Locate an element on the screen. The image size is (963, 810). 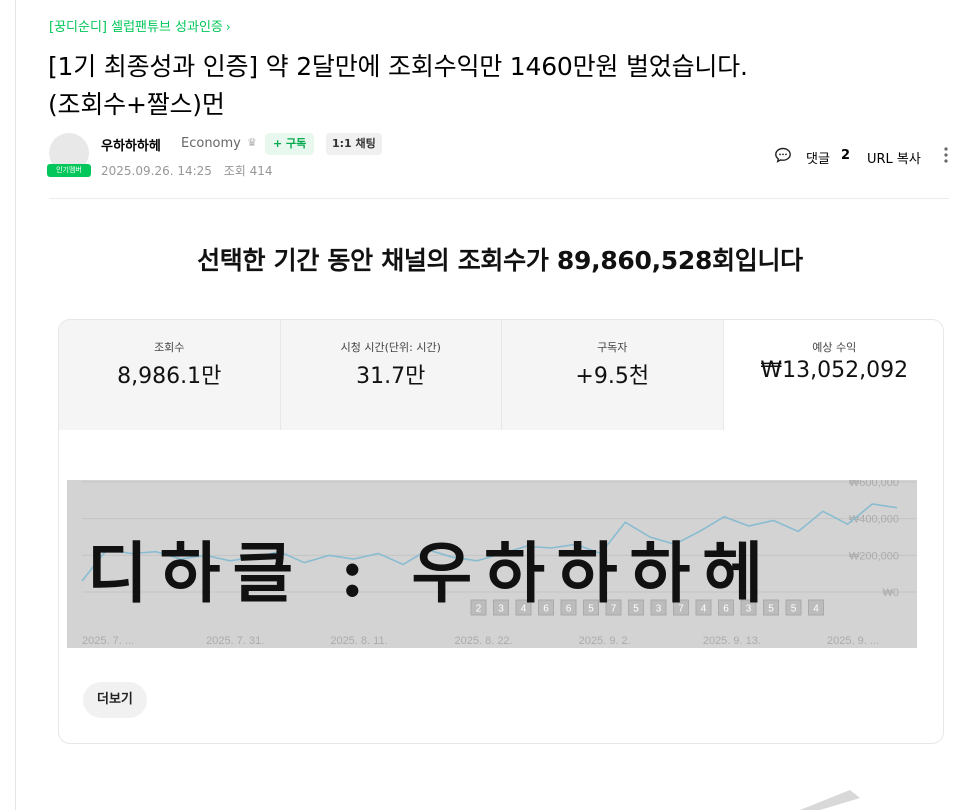
x-tick-label: 2025. 7. 31. is located at coordinates (235, 641).